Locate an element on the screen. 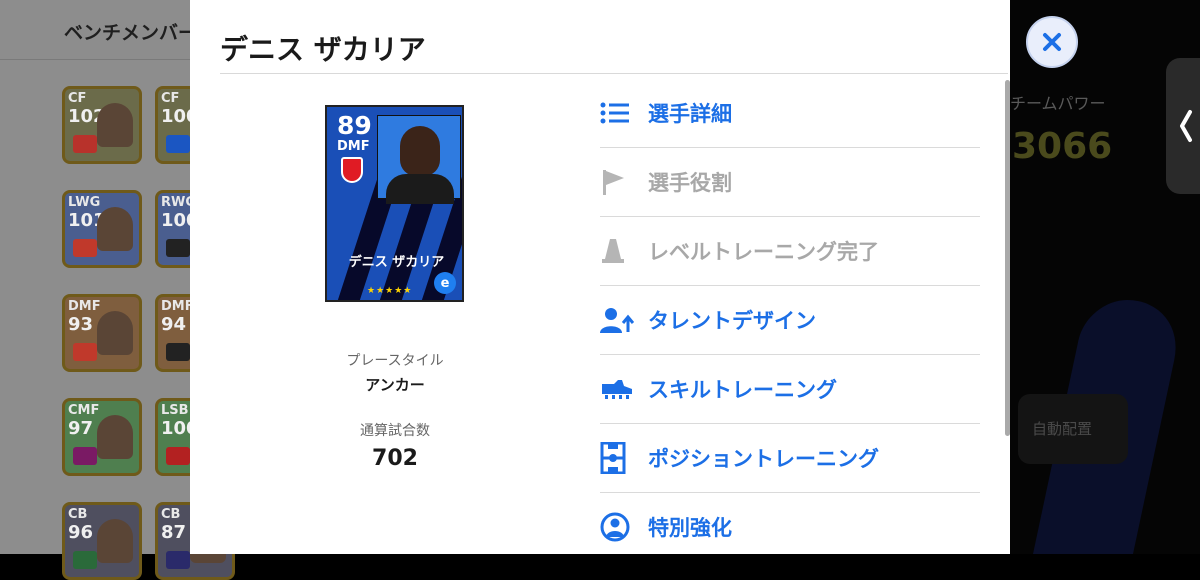  cone-icon is located at coordinates (618, 251).